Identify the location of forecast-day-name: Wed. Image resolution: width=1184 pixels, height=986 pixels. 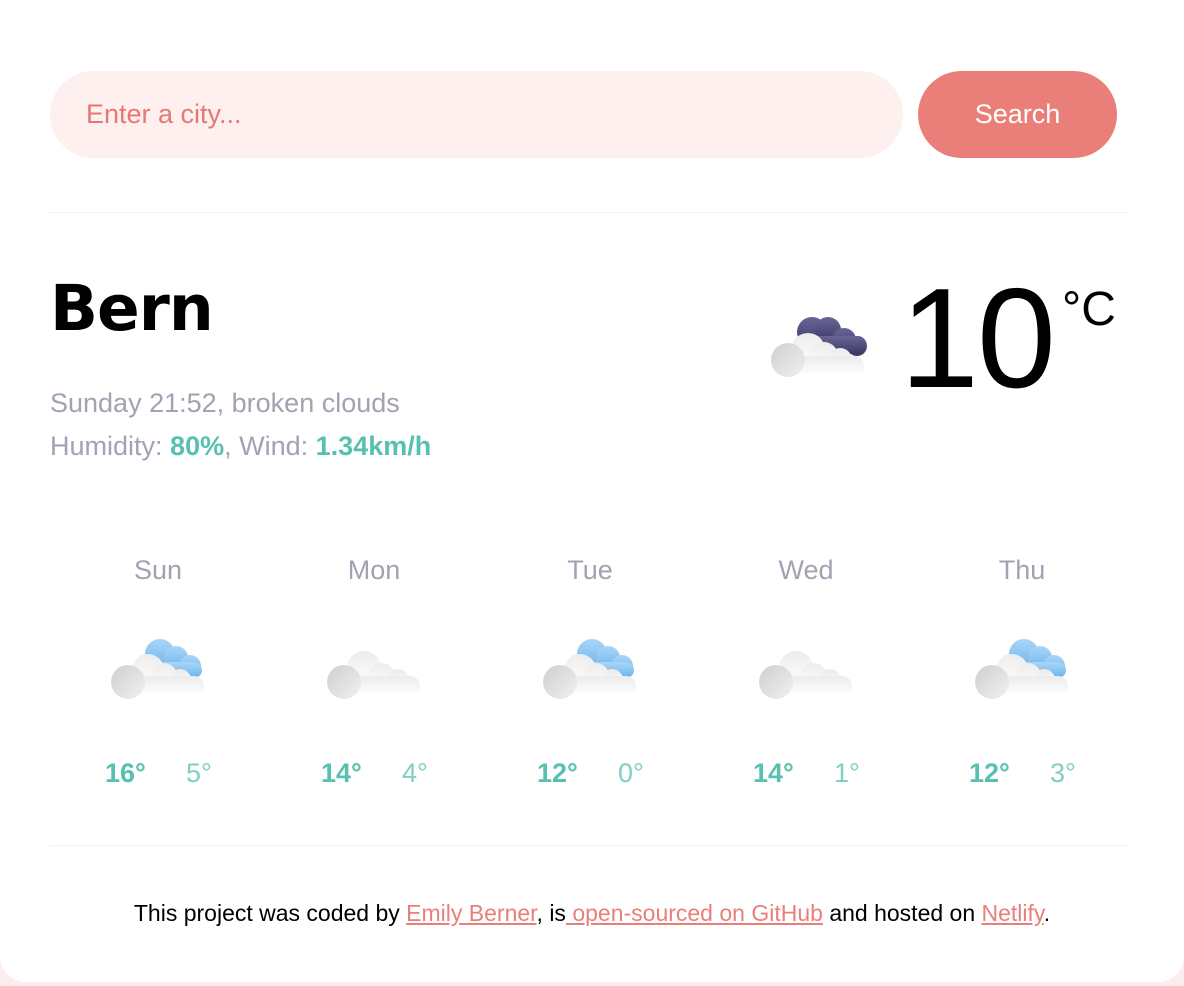
(806, 570).